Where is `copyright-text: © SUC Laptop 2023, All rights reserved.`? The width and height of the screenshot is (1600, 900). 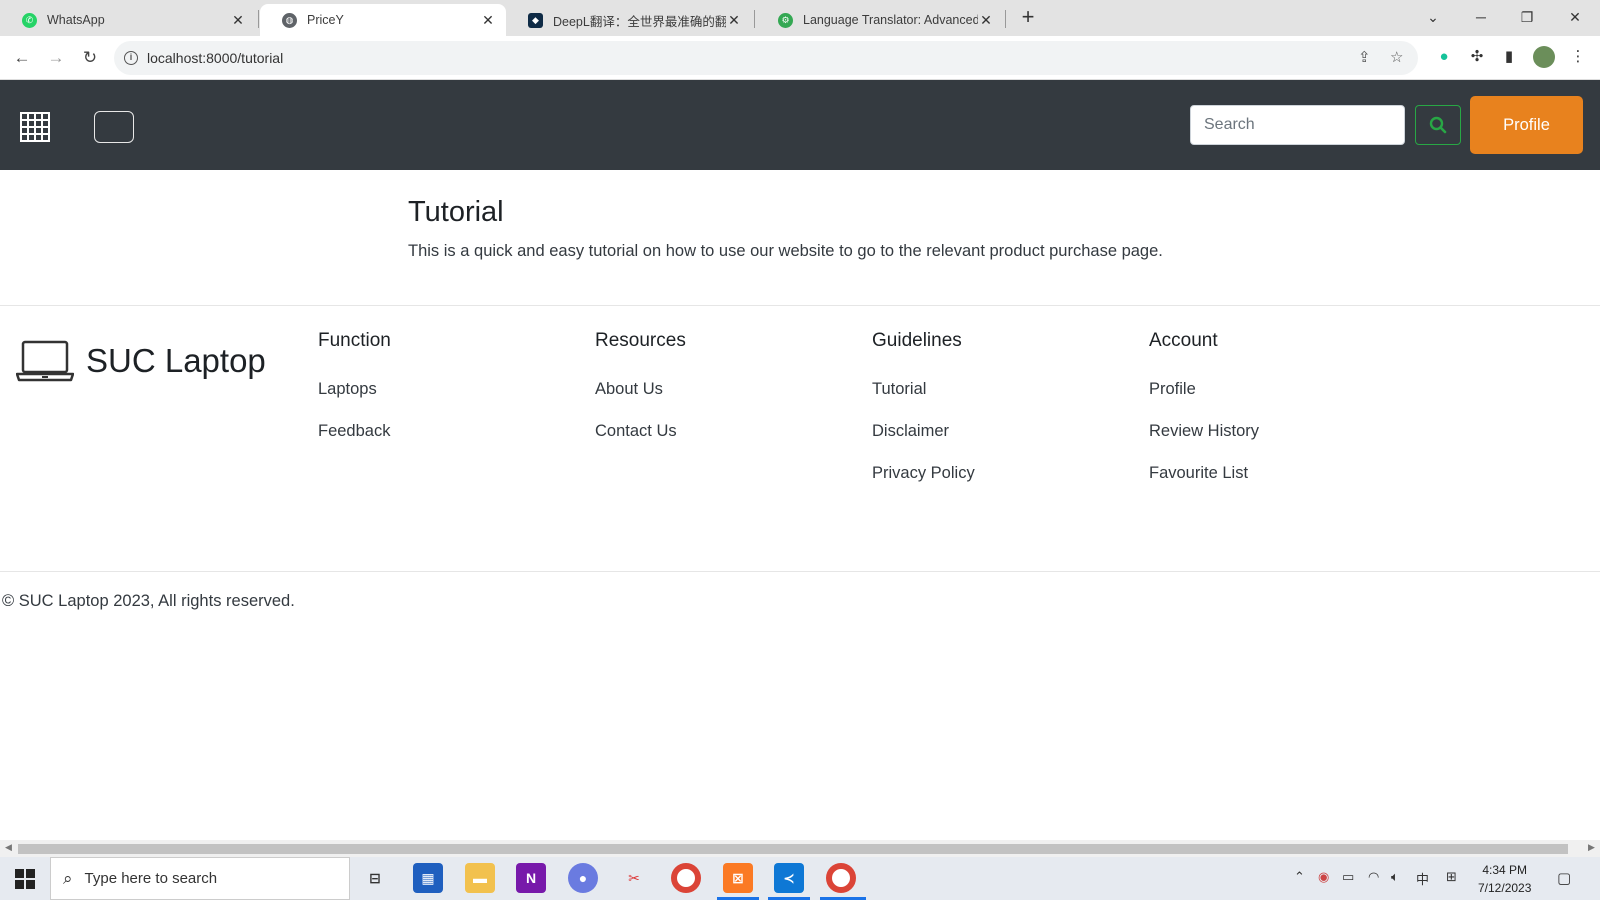 copyright-text: © SUC Laptop 2023, All rights reserved. is located at coordinates (148, 601).